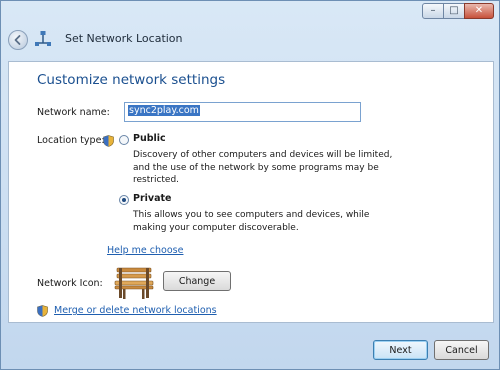  I want to click on public-option-title: Public, so click(149, 138).